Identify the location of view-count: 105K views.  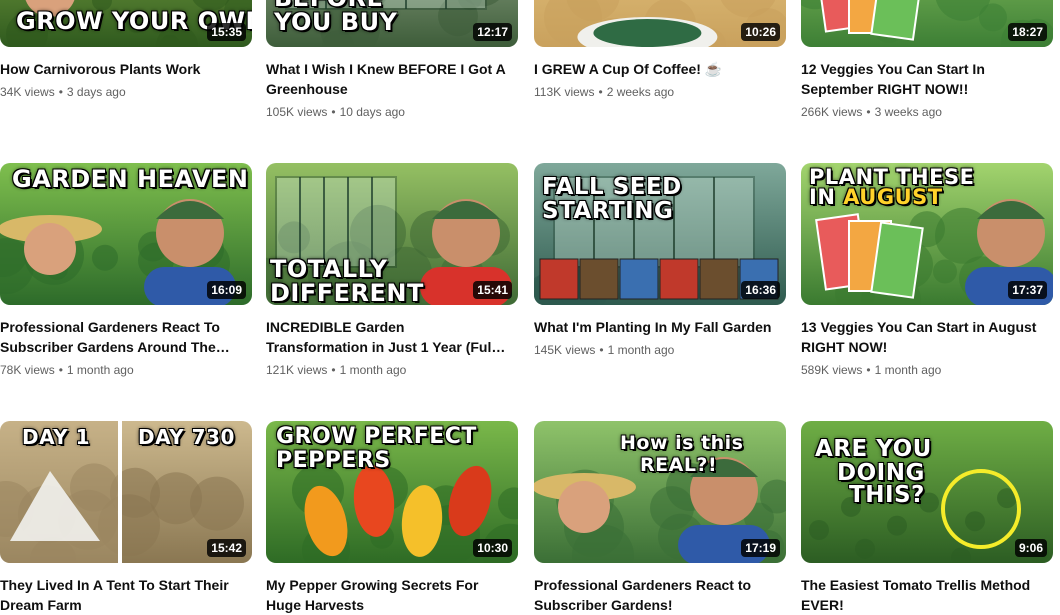
(297, 112).